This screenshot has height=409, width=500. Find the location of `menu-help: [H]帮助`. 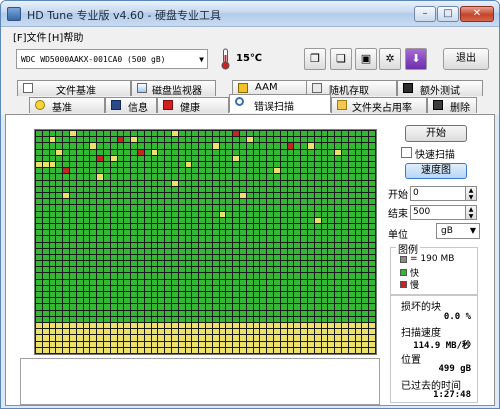

menu-help: [H]帮助 is located at coordinates (65, 36).